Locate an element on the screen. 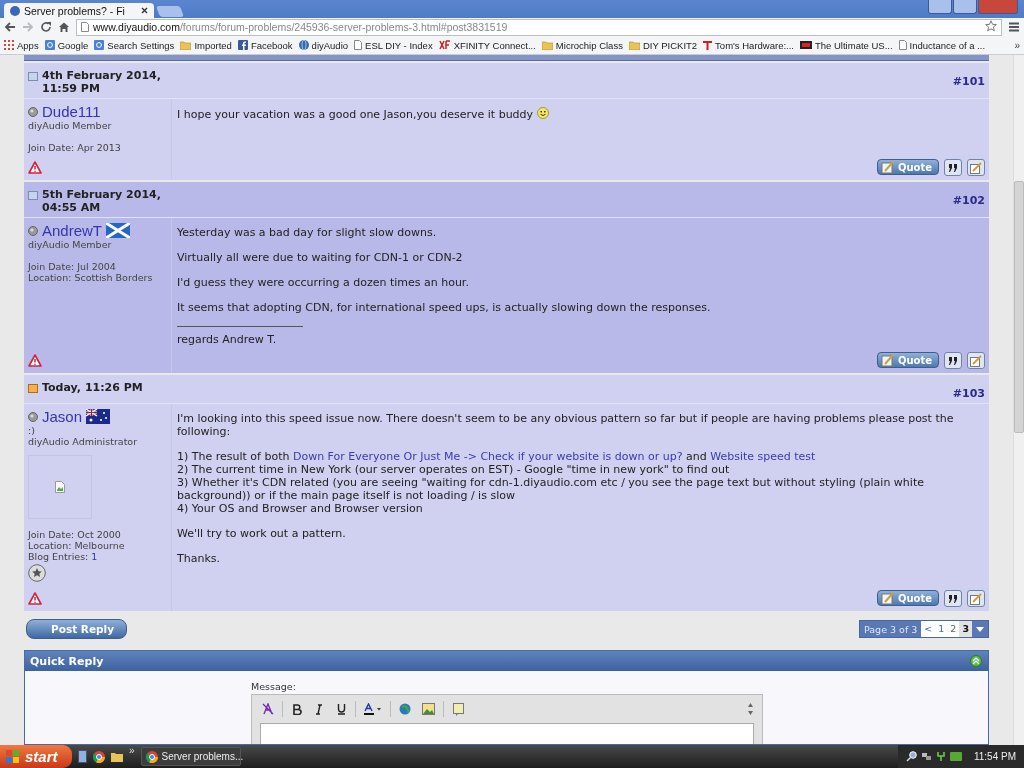  post-text: I'm looking into this speed issue now. There doesn't seem to be any obvious pattern so far but if people are having problems please post the following: is located at coordinates (565, 425).